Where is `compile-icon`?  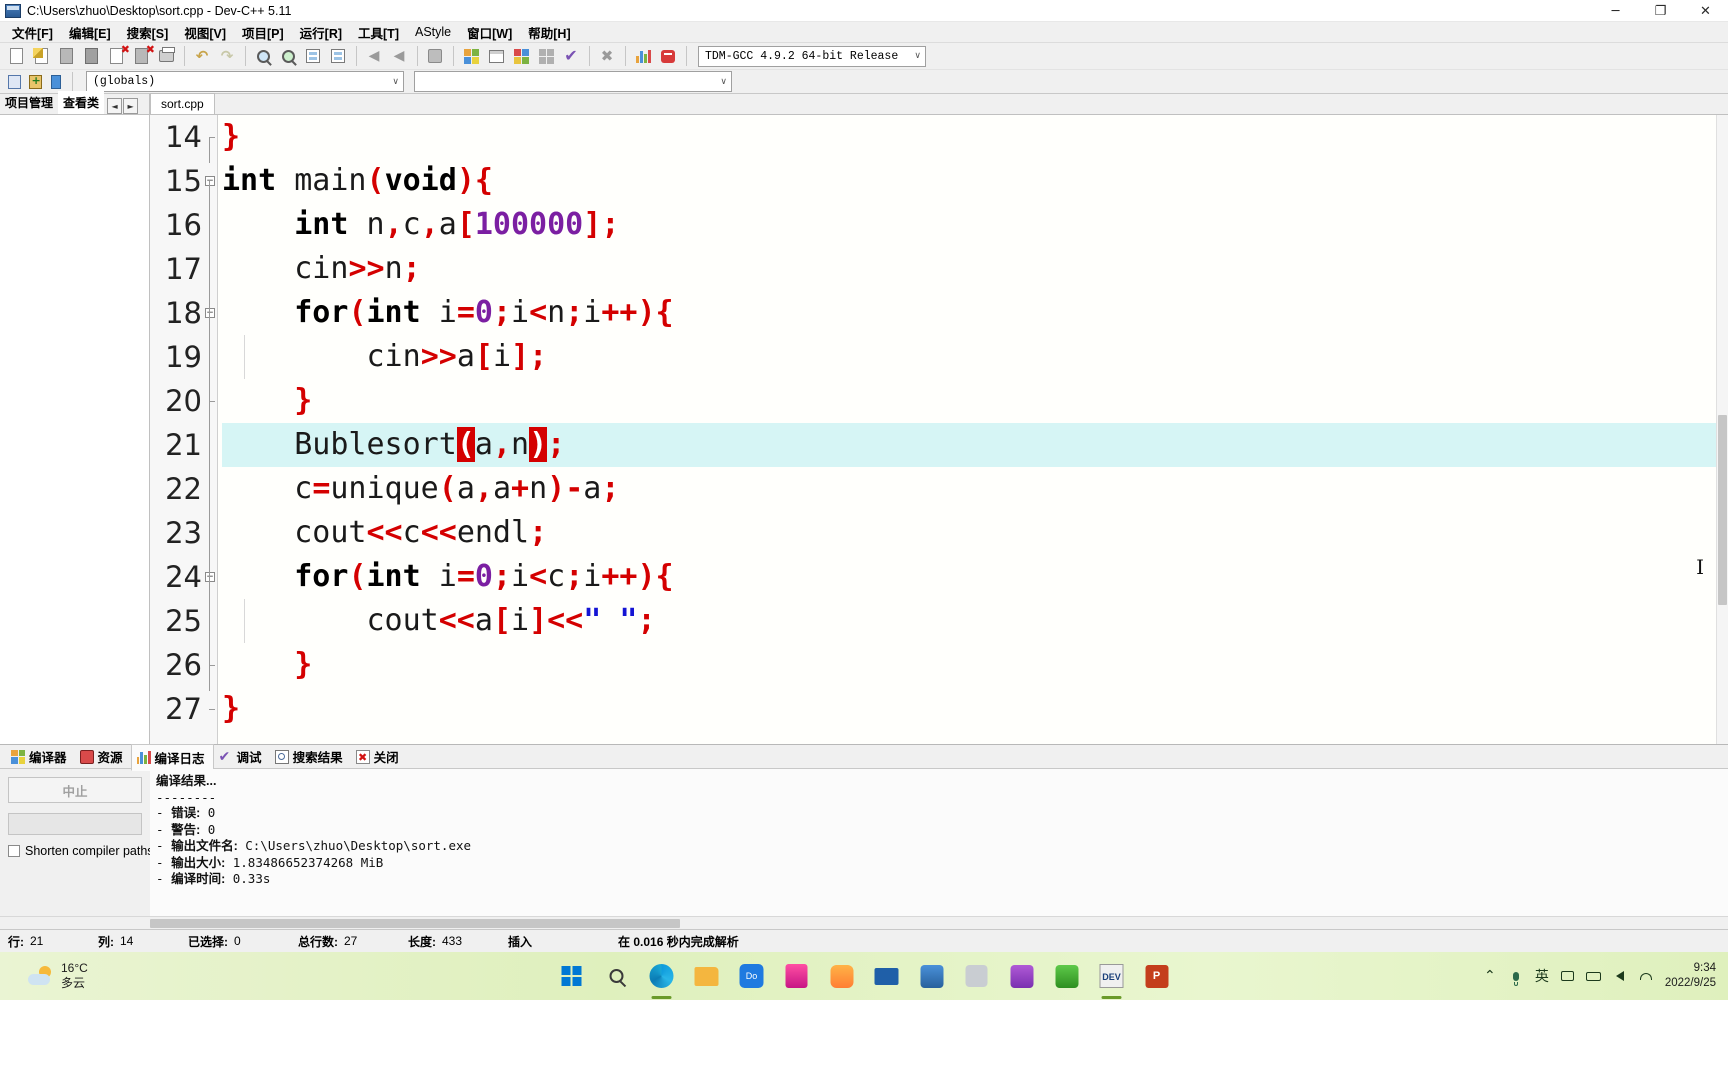 compile-icon is located at coordinates (471, 56).